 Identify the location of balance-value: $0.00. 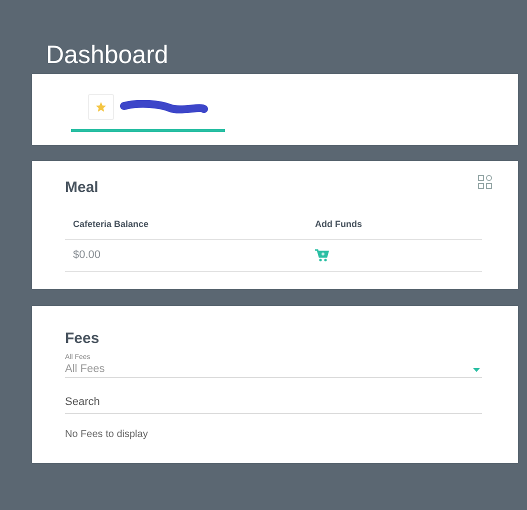
(87, 256).